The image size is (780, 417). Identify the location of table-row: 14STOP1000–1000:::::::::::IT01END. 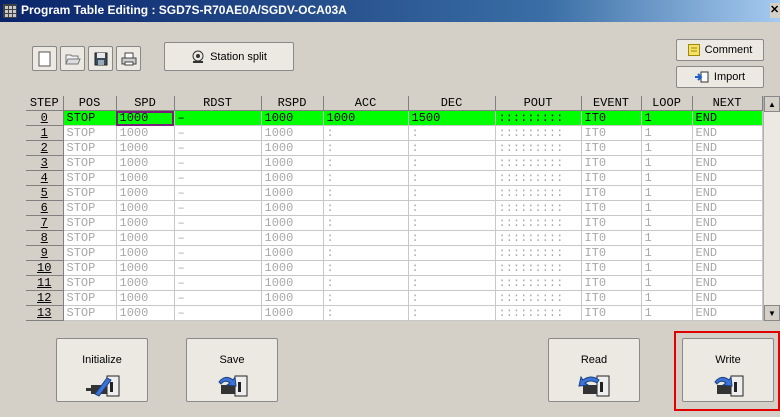
(394, 320).